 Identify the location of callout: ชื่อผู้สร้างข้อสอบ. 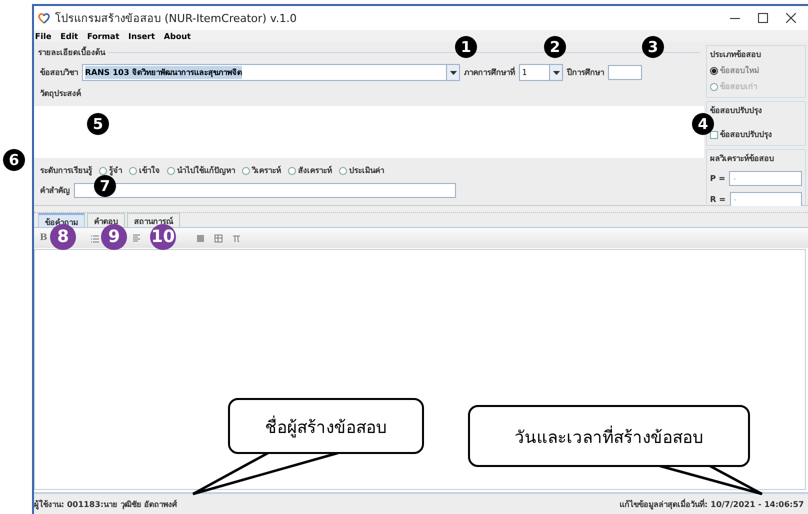
(326, 426).